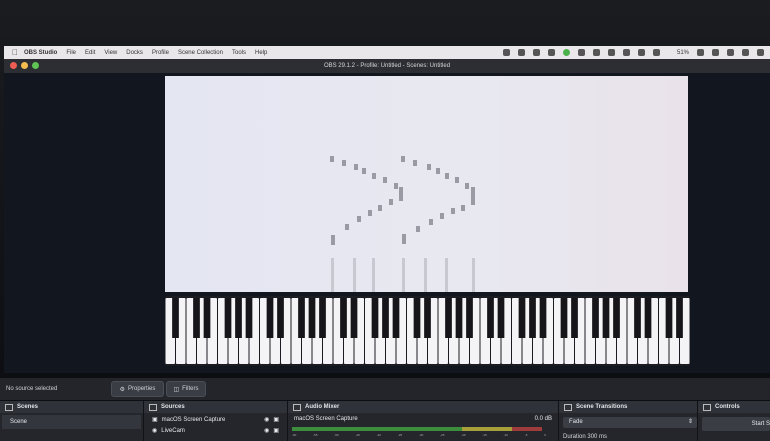 Image resolution: width=770 pixels, height=441 pixels. What do you see at coordinates (626, 52) in the screenshot?
I see `tray-dropbox-icon` at bounding box center [626, 52].